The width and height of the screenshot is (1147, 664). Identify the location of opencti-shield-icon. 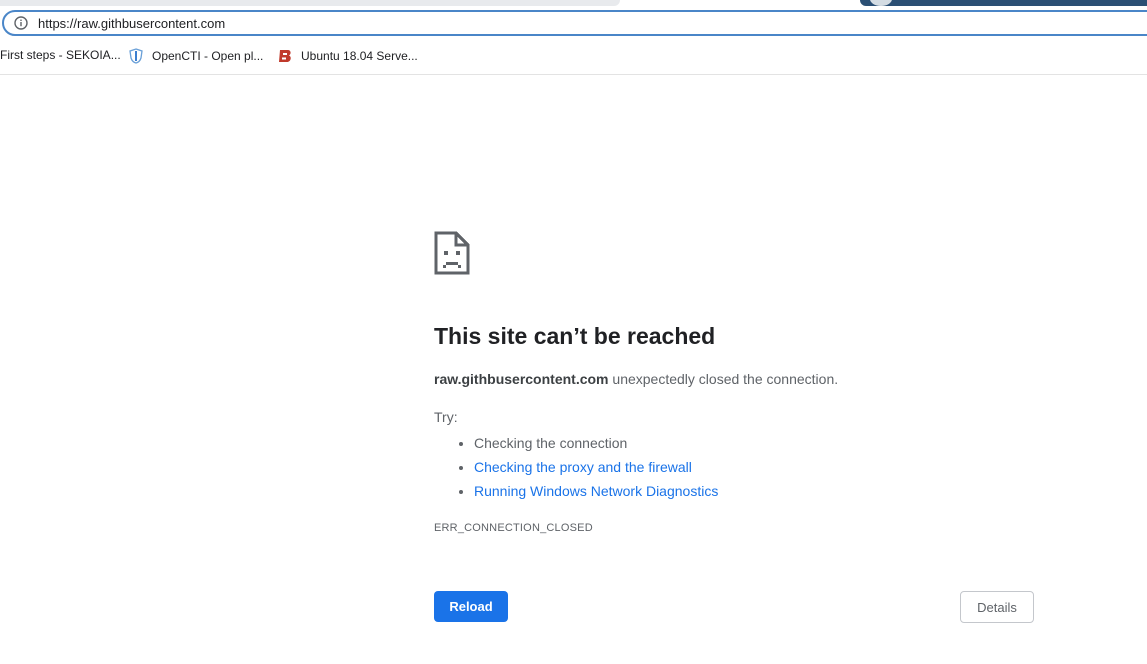
(136, 56).